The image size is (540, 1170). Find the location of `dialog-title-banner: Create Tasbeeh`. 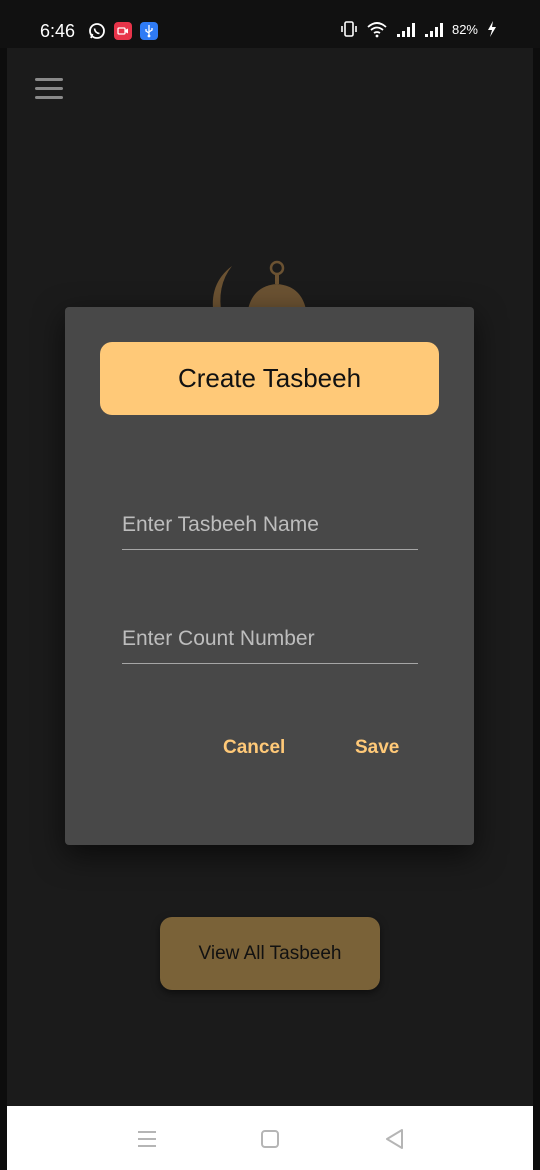

dialog-title-banner: Create Tasbeeh is located at coordinates (269, 378).